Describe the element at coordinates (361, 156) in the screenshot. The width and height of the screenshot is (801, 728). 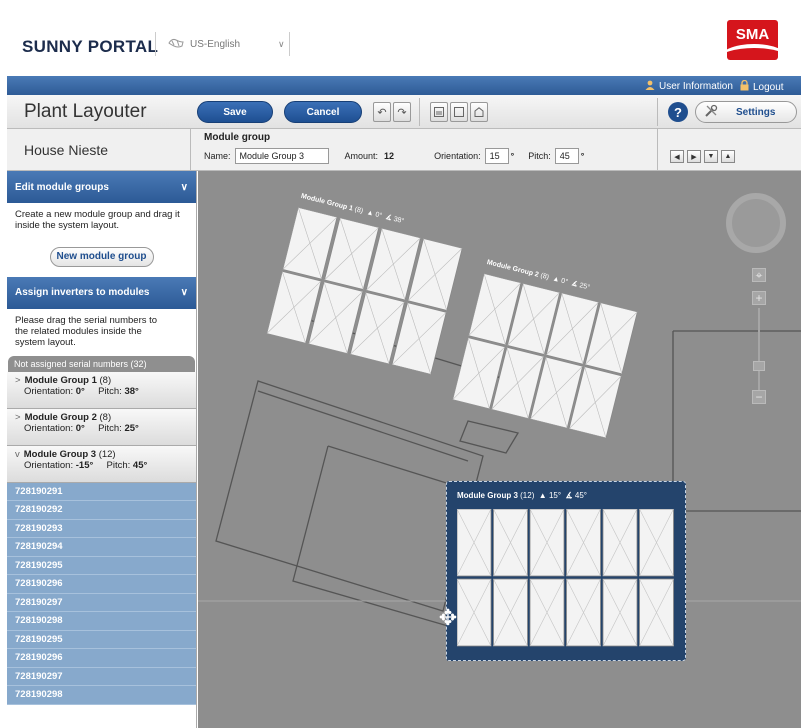
I see `amount-label: Amount:` at that location.